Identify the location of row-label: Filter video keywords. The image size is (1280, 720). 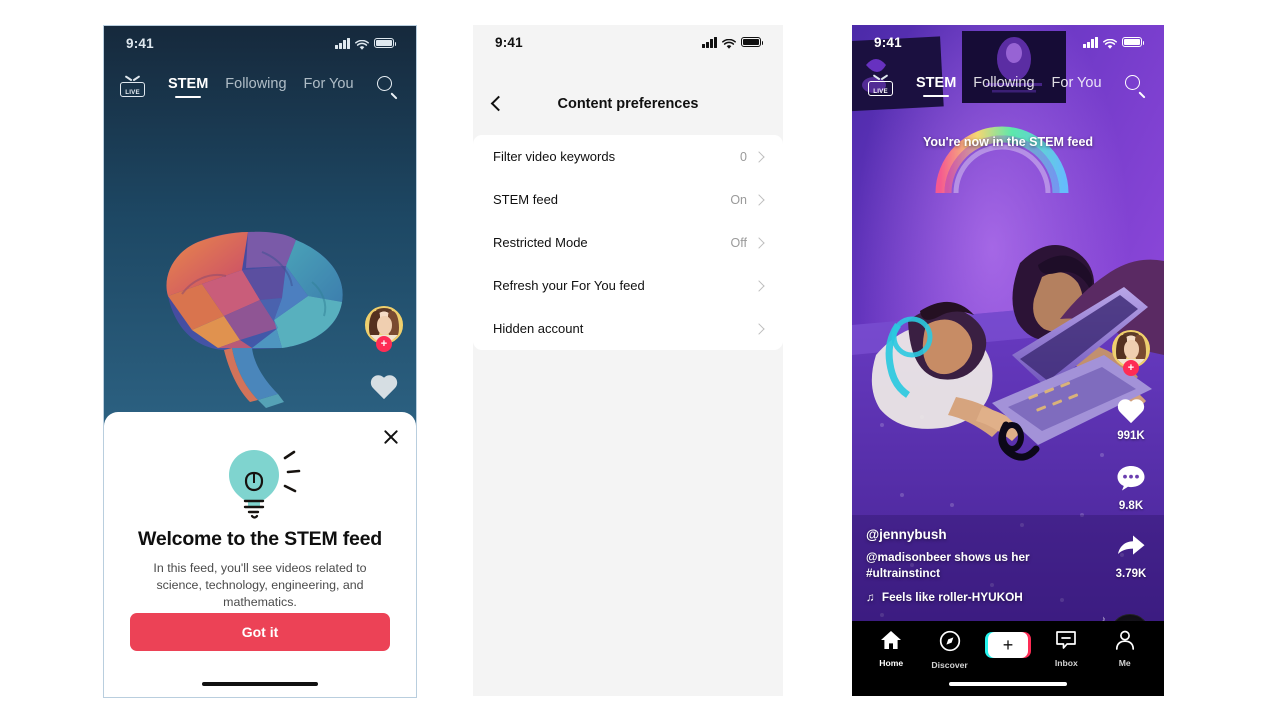
(554, 156).